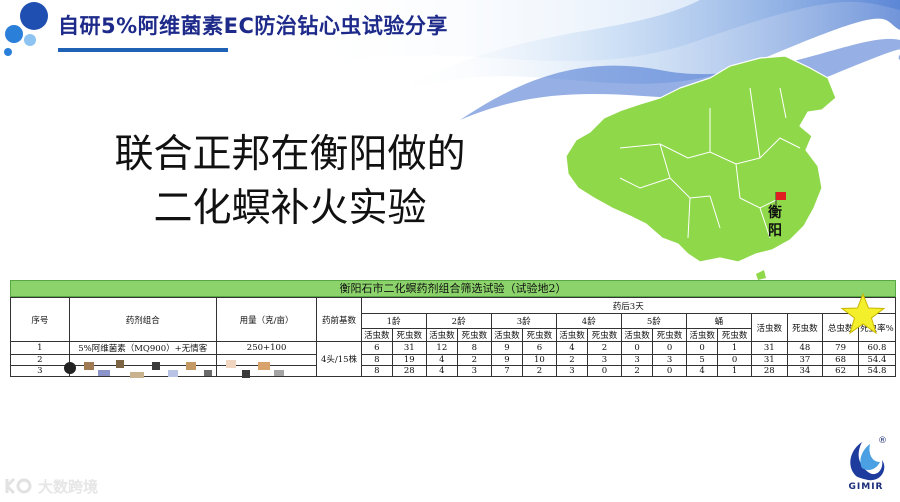 The height and width of the screenshot is (502, 900). I want to click on cell-value: 54.4, so click(877, 360).